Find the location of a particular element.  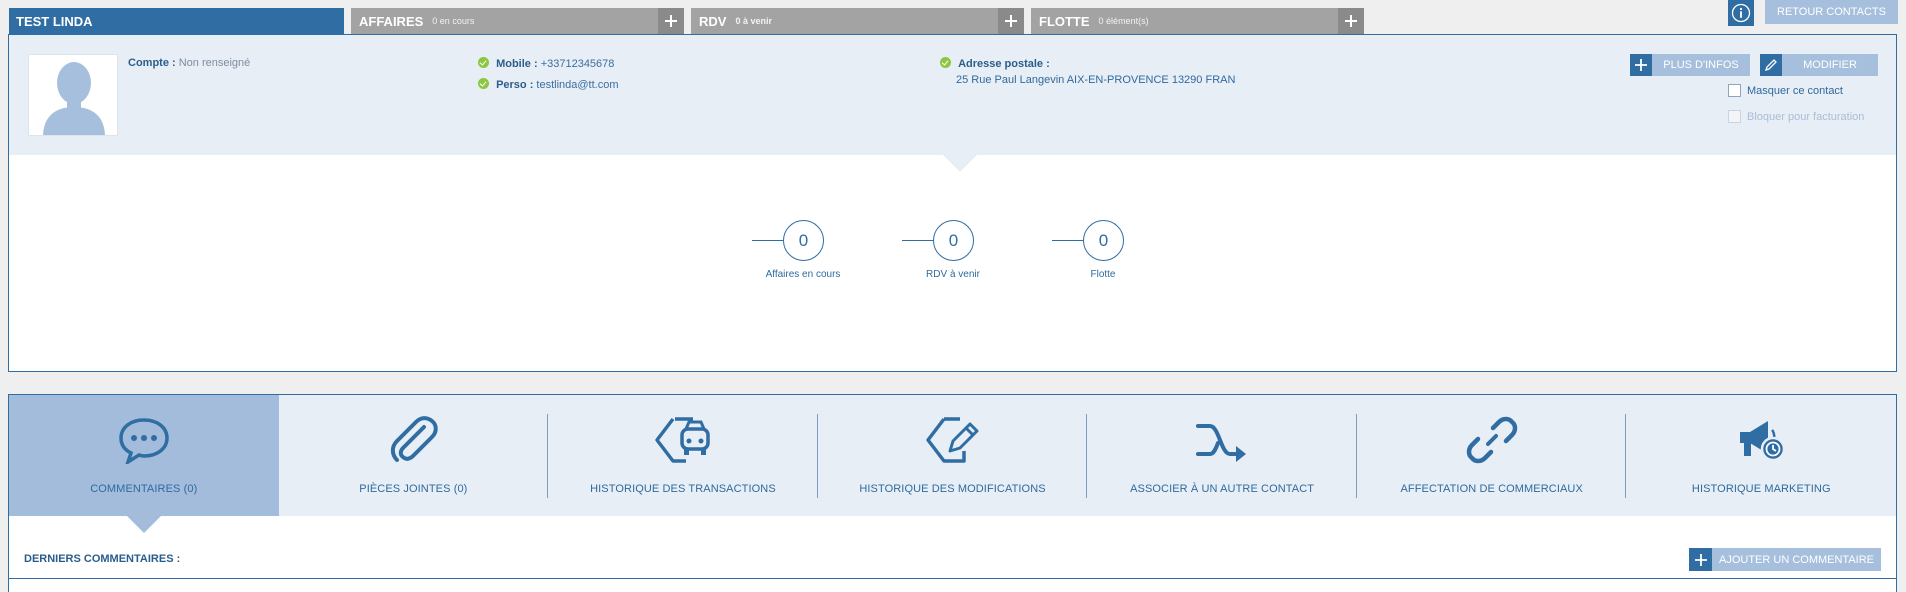

tab-associer-contact-label: ASSOCIER À UN AUTRE CONTACT is located at coordinates (1222, 489).